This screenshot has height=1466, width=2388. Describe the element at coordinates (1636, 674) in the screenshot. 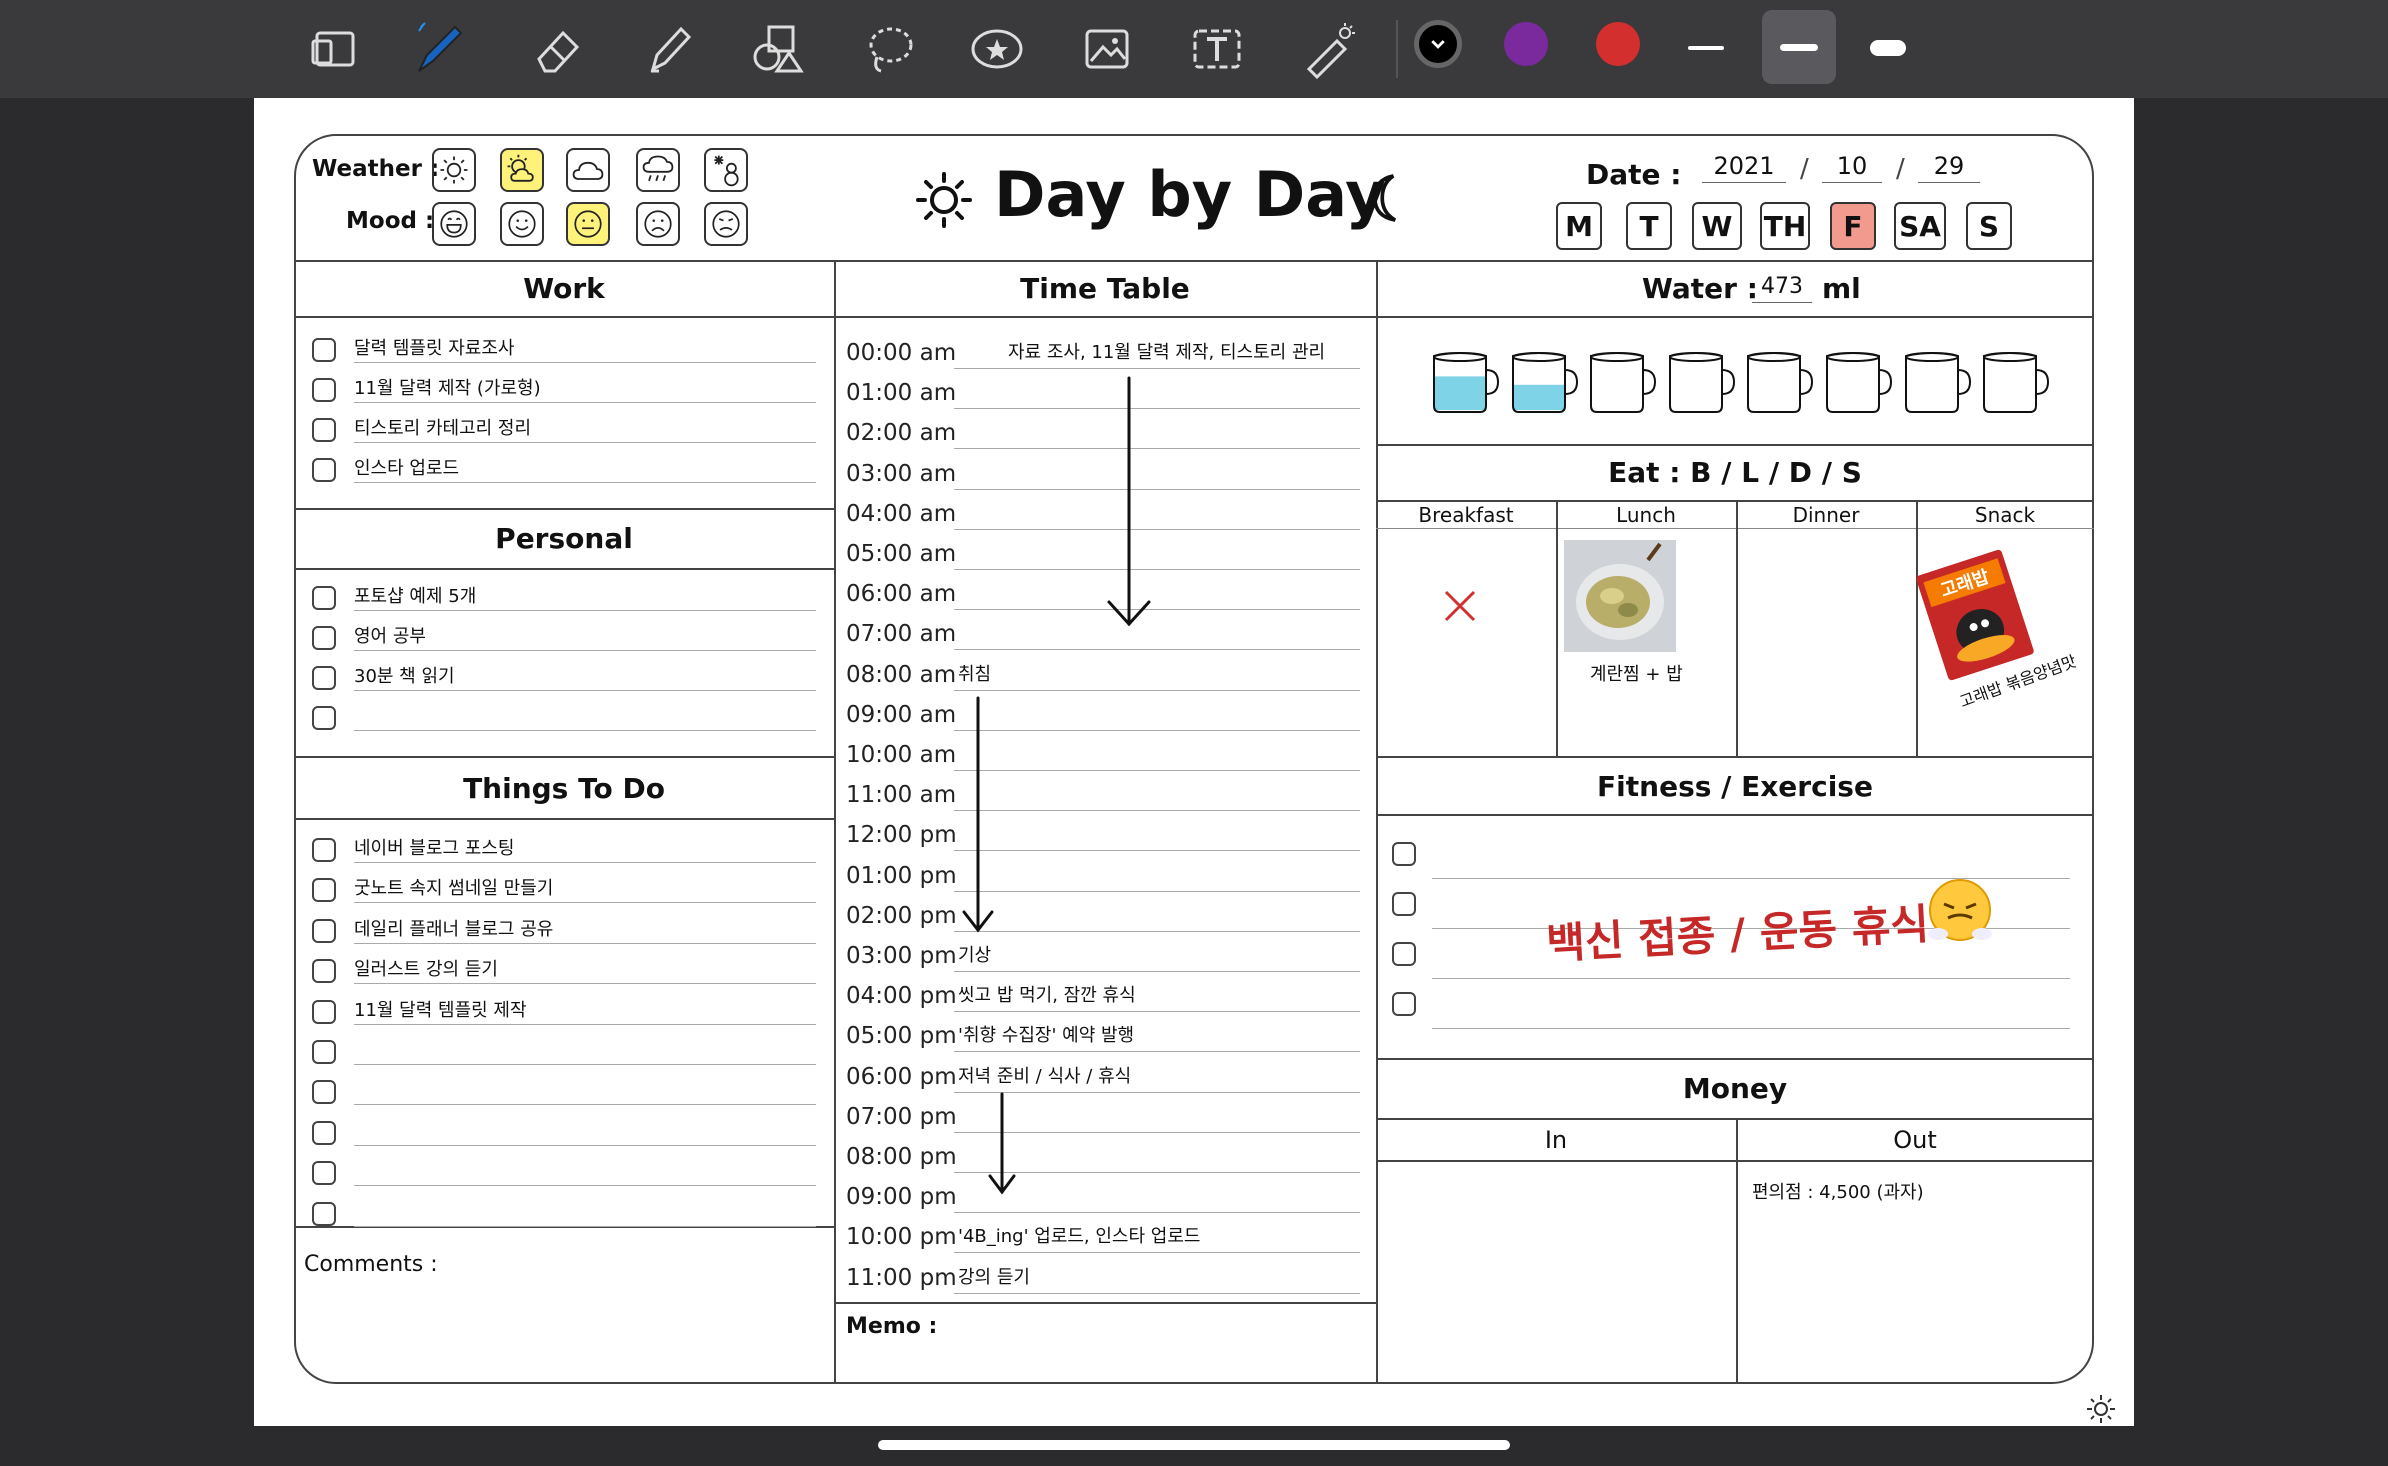

I see `lunch-note: 계란찜 + 밥` at that location.